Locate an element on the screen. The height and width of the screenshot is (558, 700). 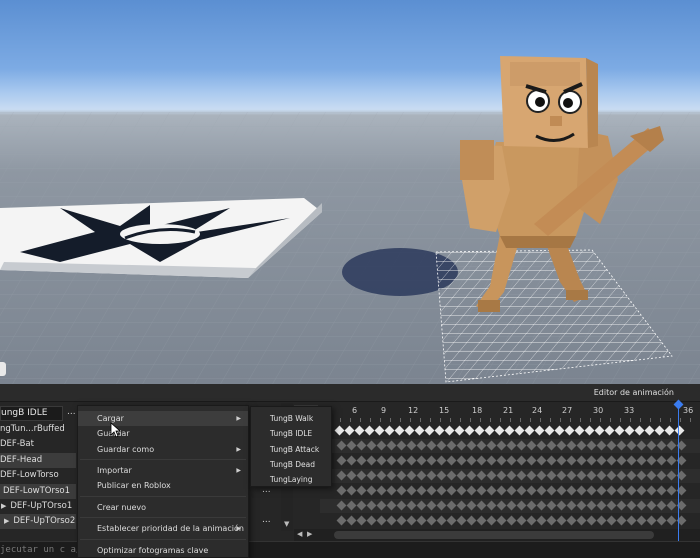
track-item: DEF-Bat is located at coordinates (38, 444).